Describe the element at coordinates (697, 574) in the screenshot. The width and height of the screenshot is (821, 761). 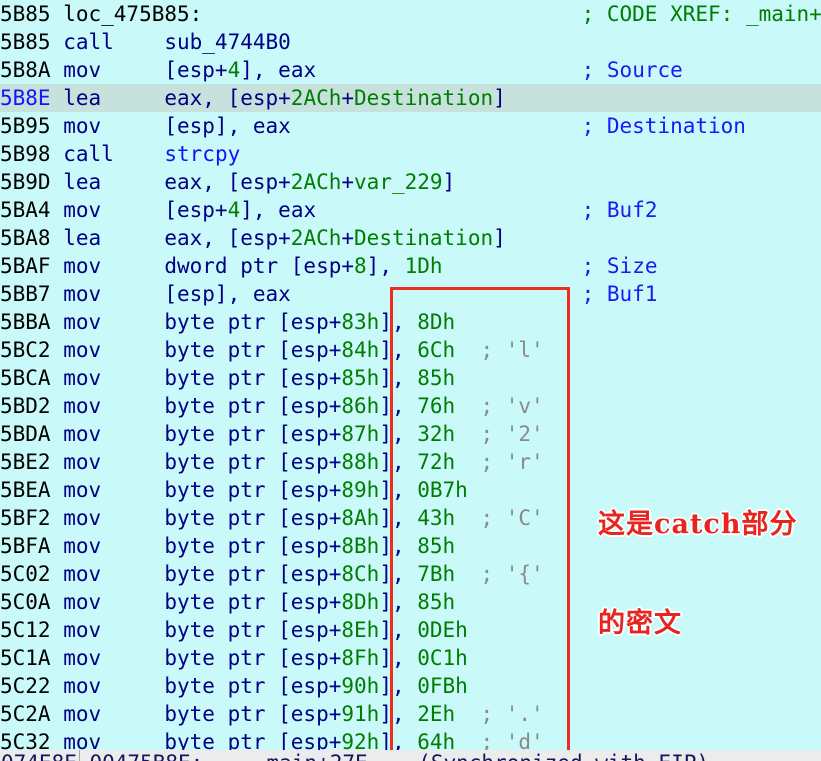
I see `annotation-text: 这是catch部分 的密文` at that location.